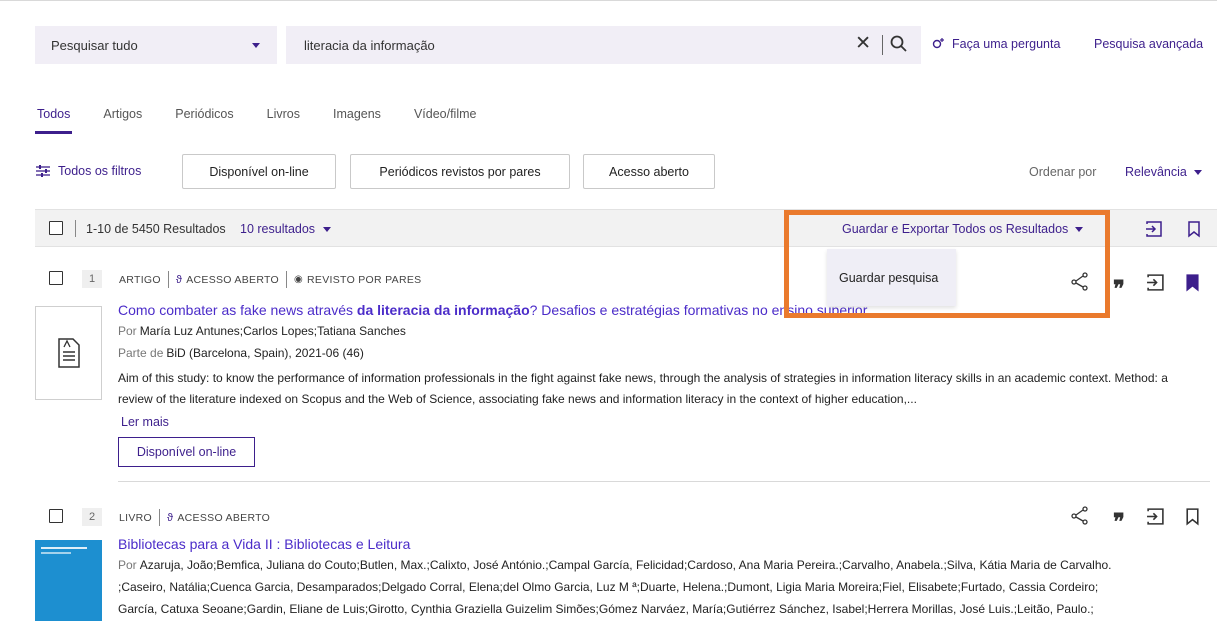 The height and width of the screenshot is (621, 1217). I want to click on sort-select: Relevância, so click(1163, 172).